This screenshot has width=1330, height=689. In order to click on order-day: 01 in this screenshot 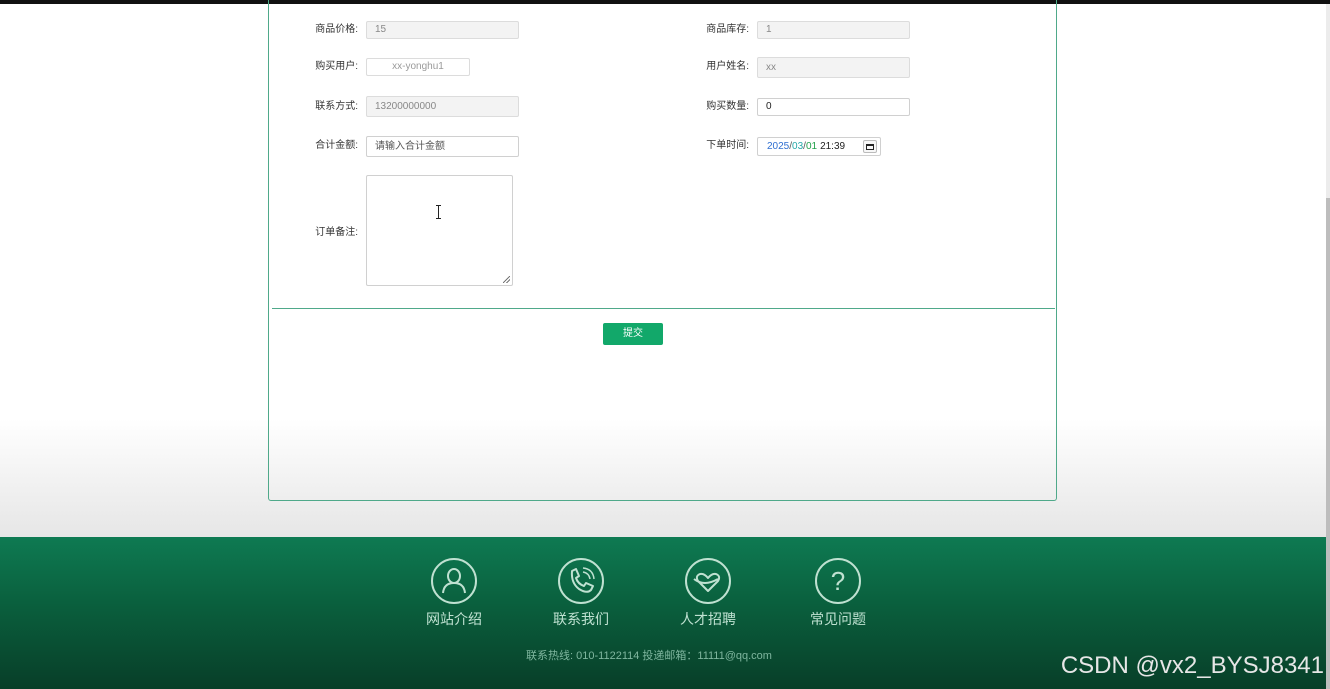, I will do `click(811, 146)`.